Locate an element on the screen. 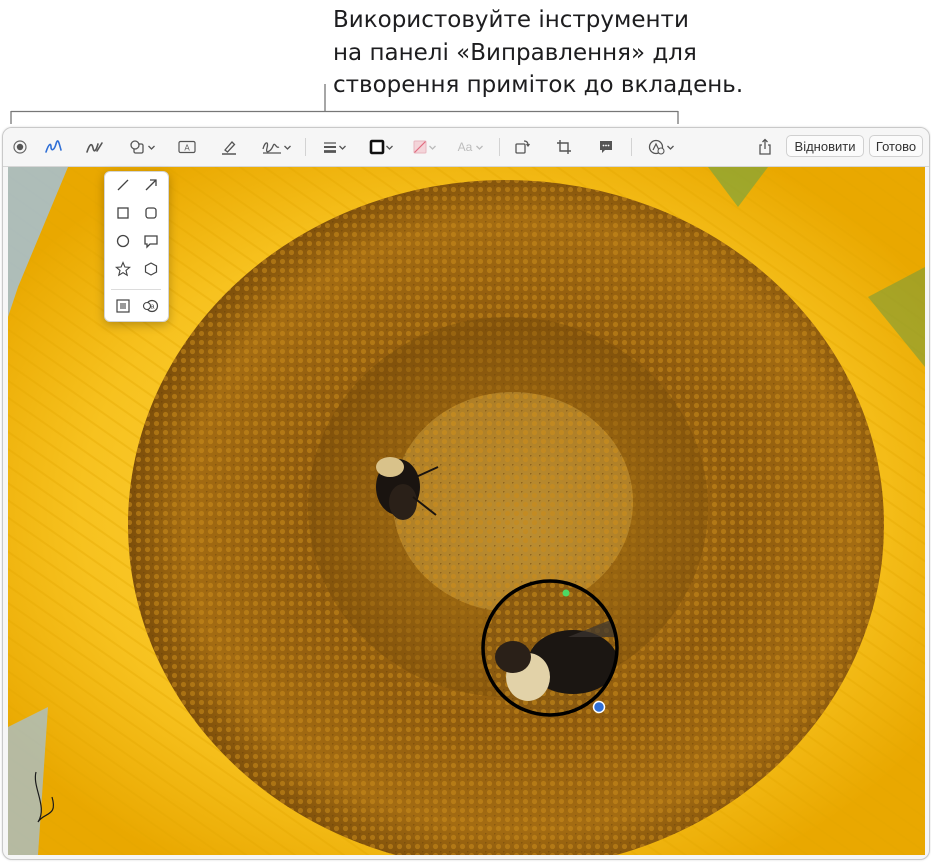 The image size is (931, 862). mask-icon is located at coordinates (123, 306).